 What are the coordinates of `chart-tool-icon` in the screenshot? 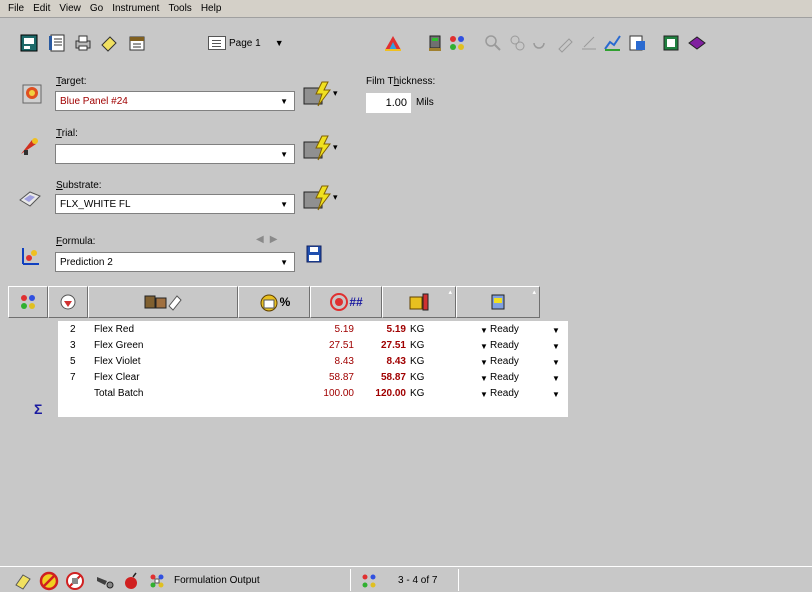 It's located at (613, 43).